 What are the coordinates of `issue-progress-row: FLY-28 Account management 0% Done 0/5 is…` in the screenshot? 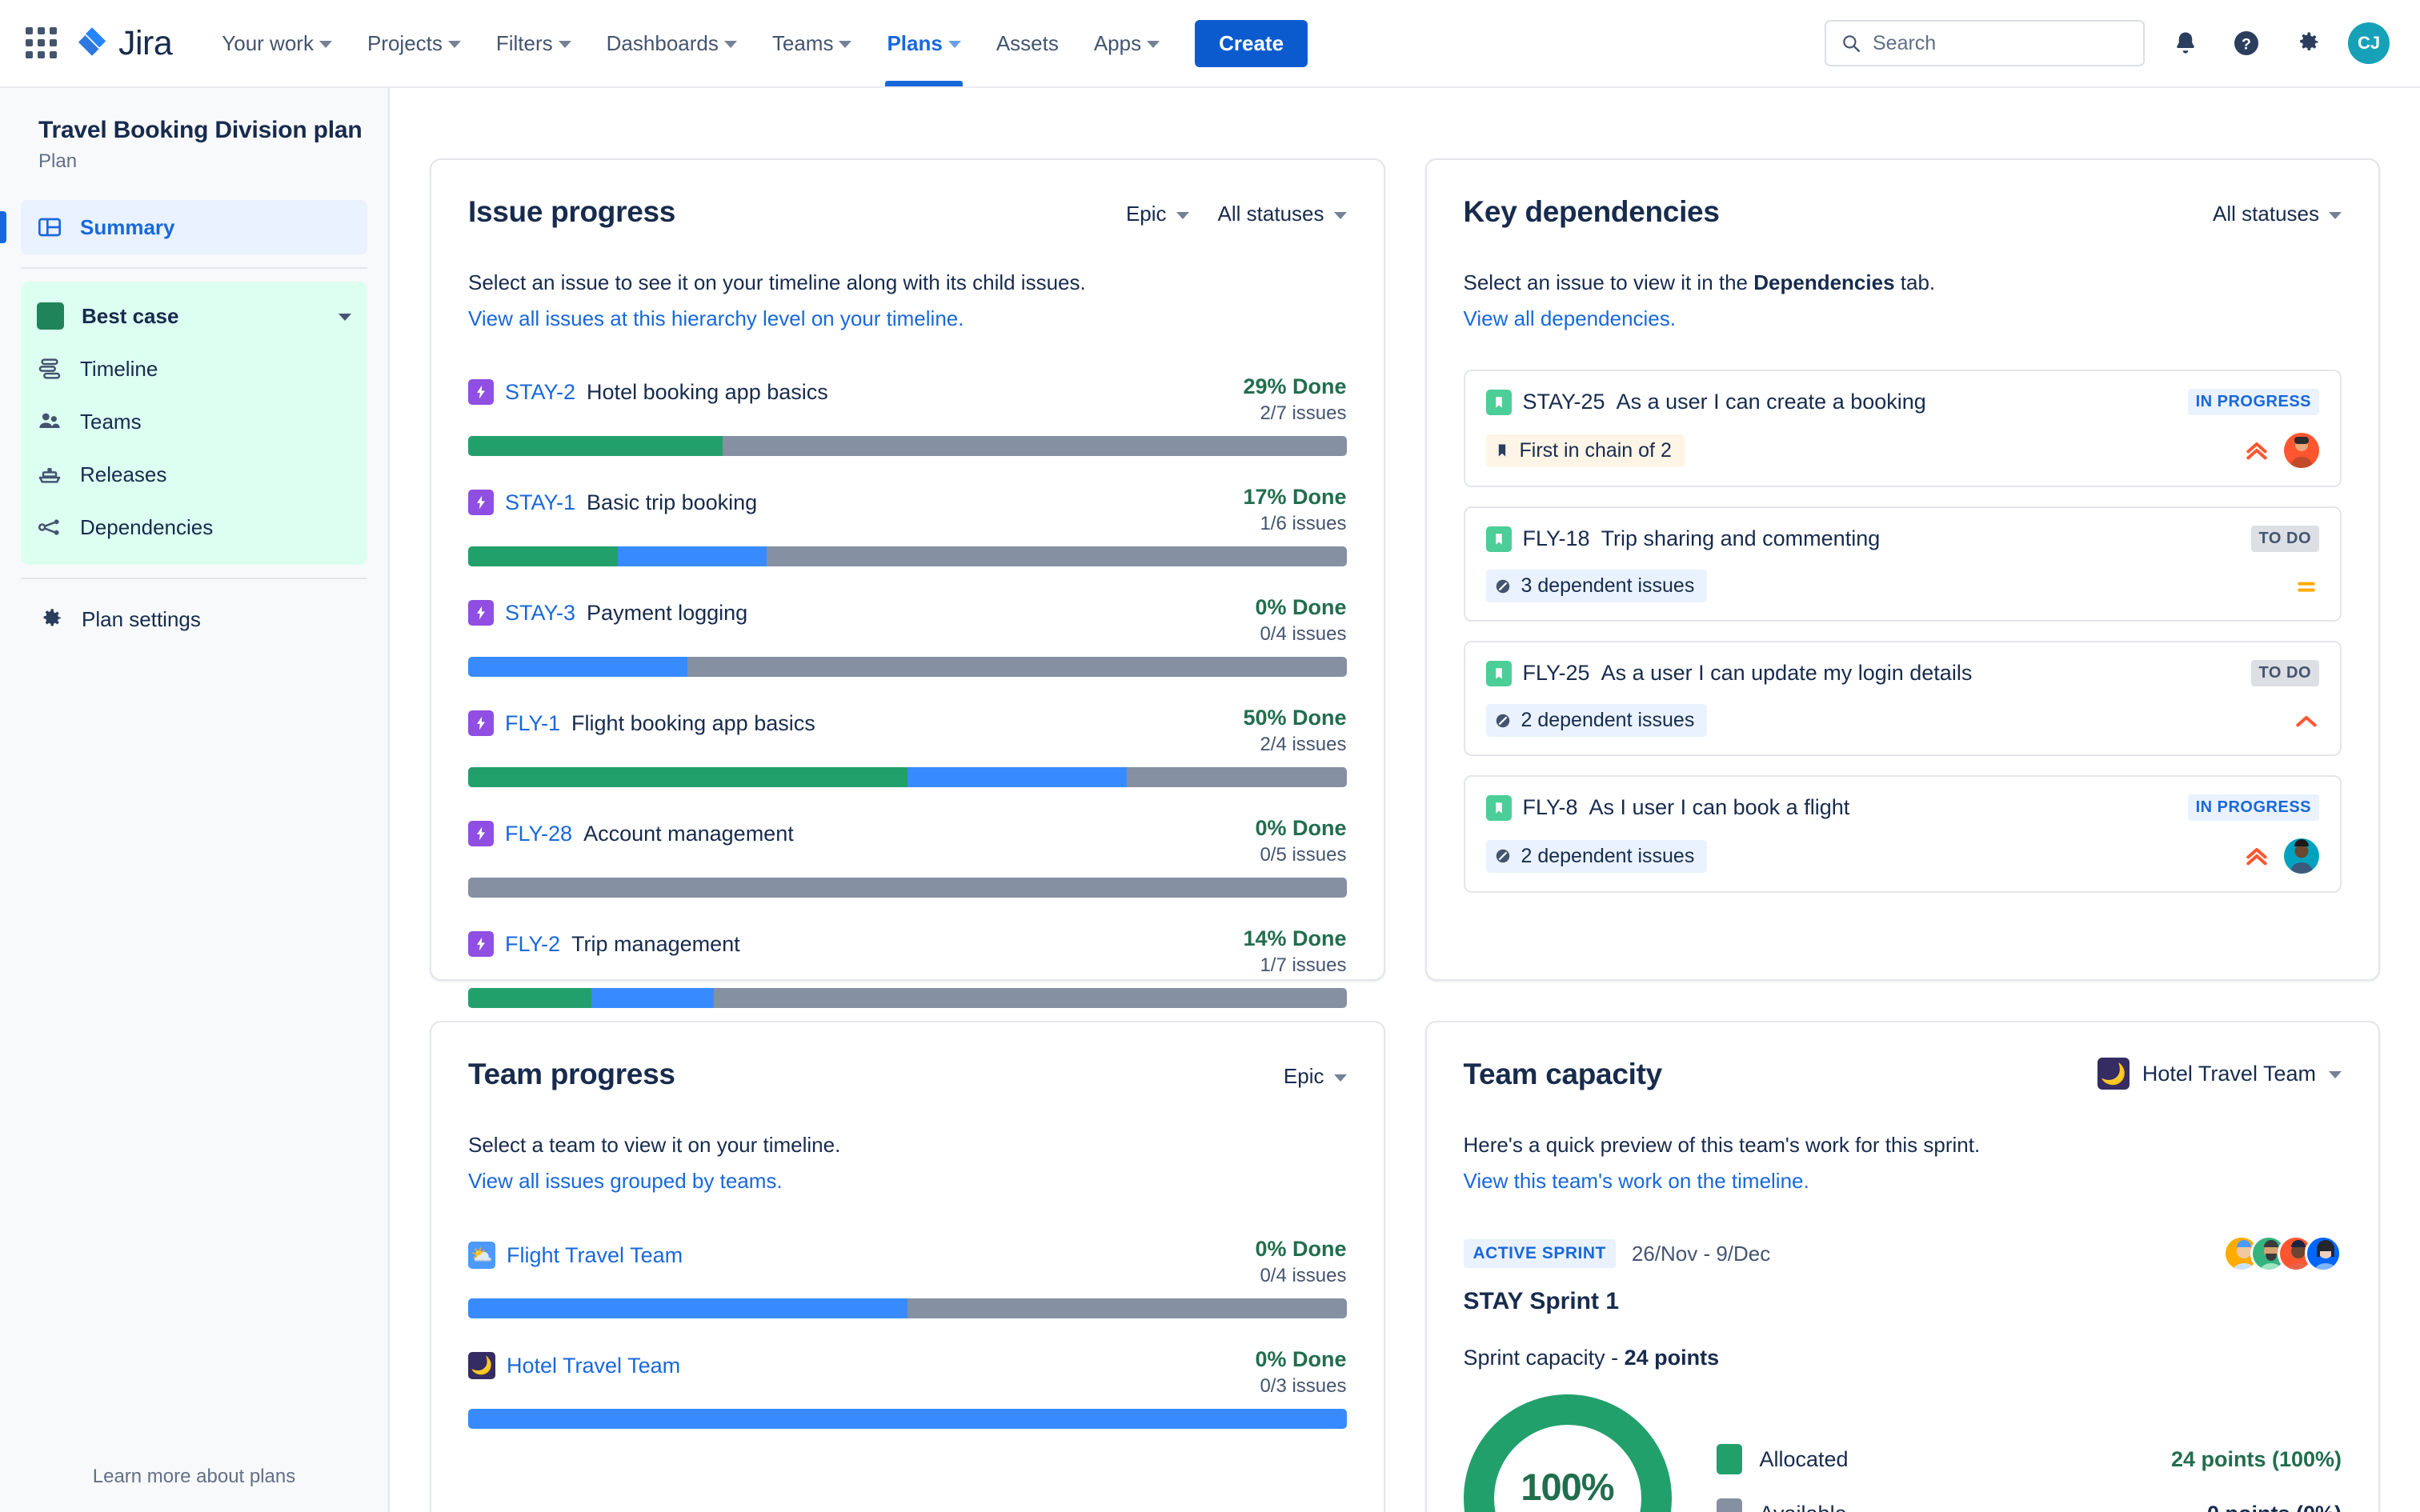 It's located at (907, 857).